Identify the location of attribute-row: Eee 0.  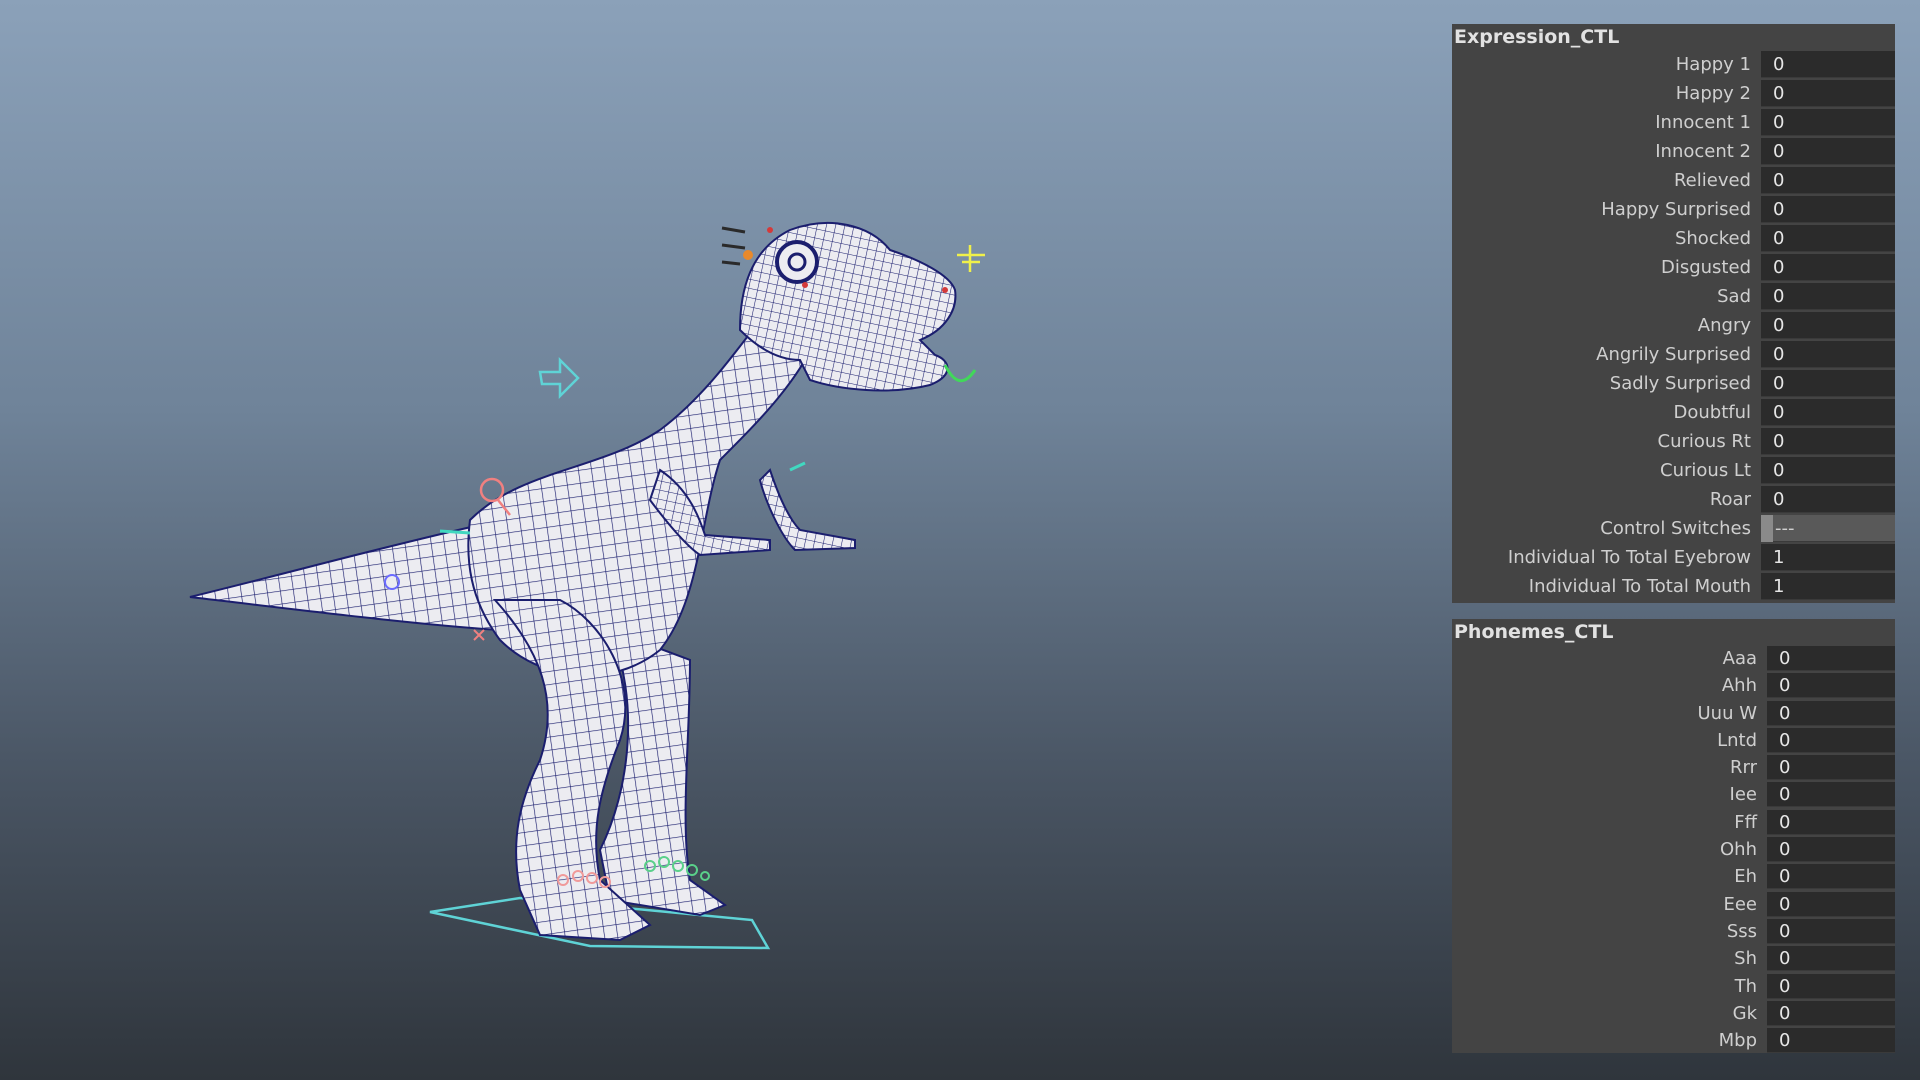
(1673, 904).